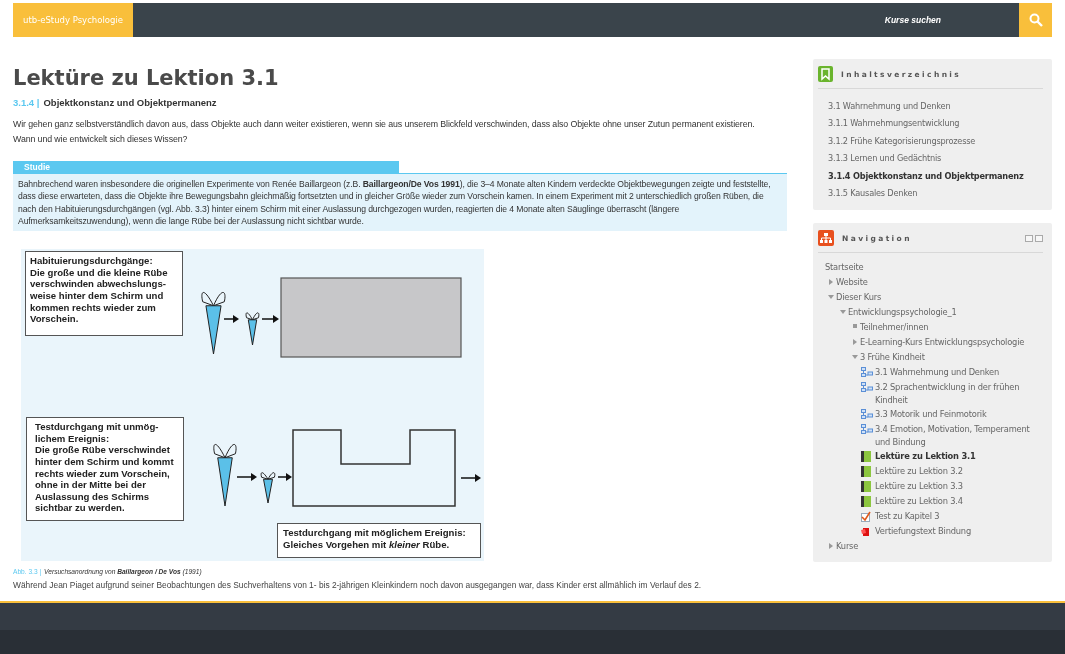  I want to click on page-title: Lektüre zu Lektion 3.1, so click(146, 78).